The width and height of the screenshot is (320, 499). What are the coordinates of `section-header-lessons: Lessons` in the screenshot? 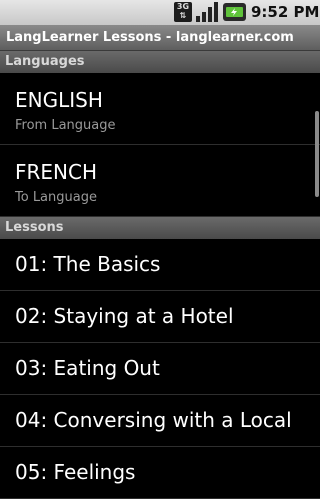 It's located at (160, 228).